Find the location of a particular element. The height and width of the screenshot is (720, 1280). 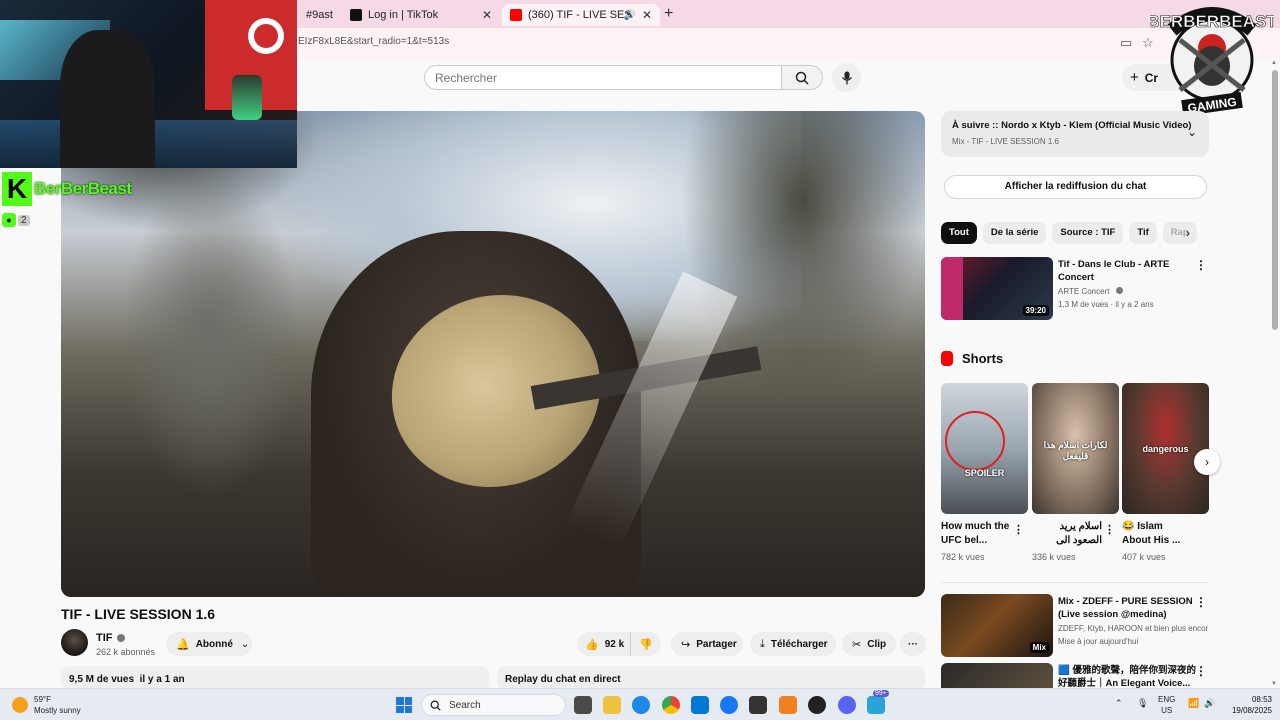

chip-source: Source : TIF is located at coordinates (1088, 233).